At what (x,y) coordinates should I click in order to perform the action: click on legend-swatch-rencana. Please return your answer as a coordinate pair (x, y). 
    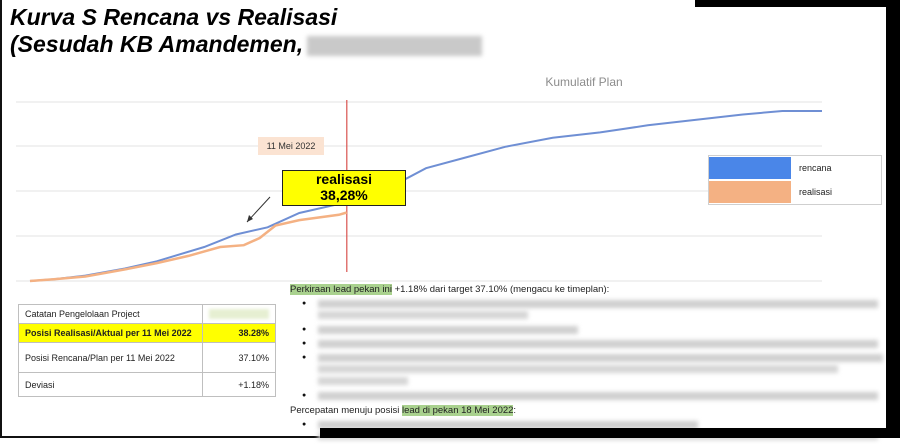
    Looking at the image, I should click on (750, 168).